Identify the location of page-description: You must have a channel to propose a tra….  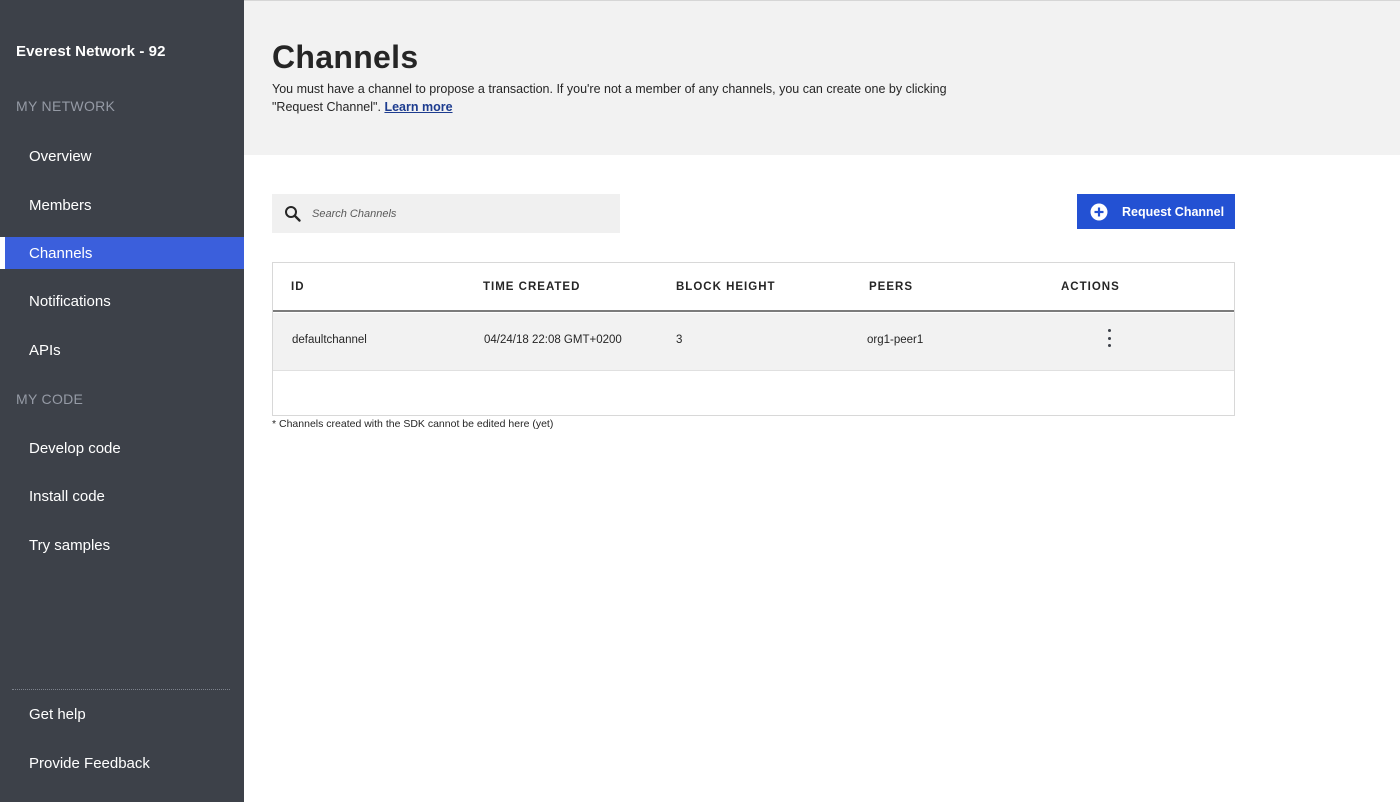
(622, 98).